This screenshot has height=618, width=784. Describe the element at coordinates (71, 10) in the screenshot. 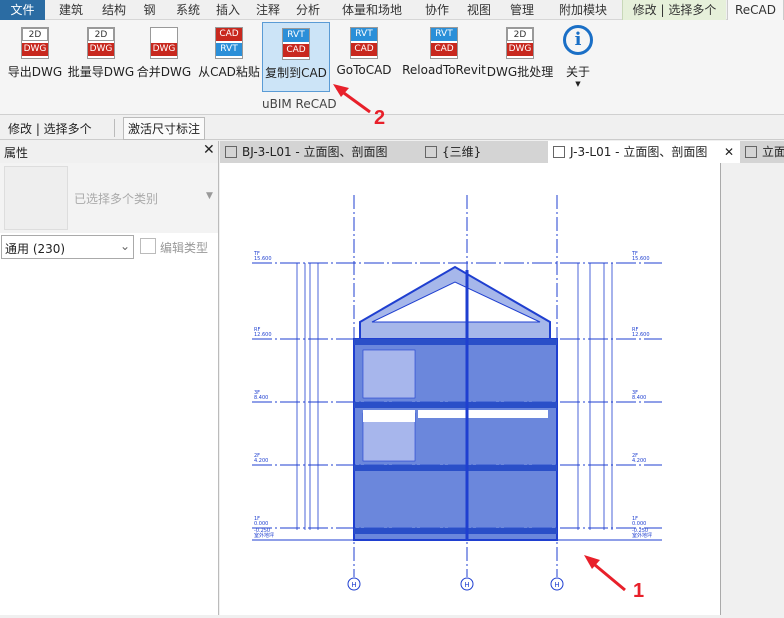

I see `ribbon-tab: 建筑` at that location.